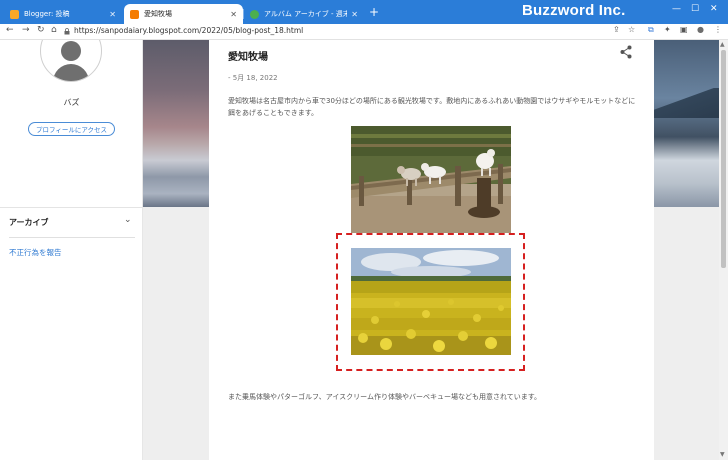 Image resolution: width=728 pixels, height=460 pixels. I want to click on tab-title: Blogger: 投稿, so click(47, 14).